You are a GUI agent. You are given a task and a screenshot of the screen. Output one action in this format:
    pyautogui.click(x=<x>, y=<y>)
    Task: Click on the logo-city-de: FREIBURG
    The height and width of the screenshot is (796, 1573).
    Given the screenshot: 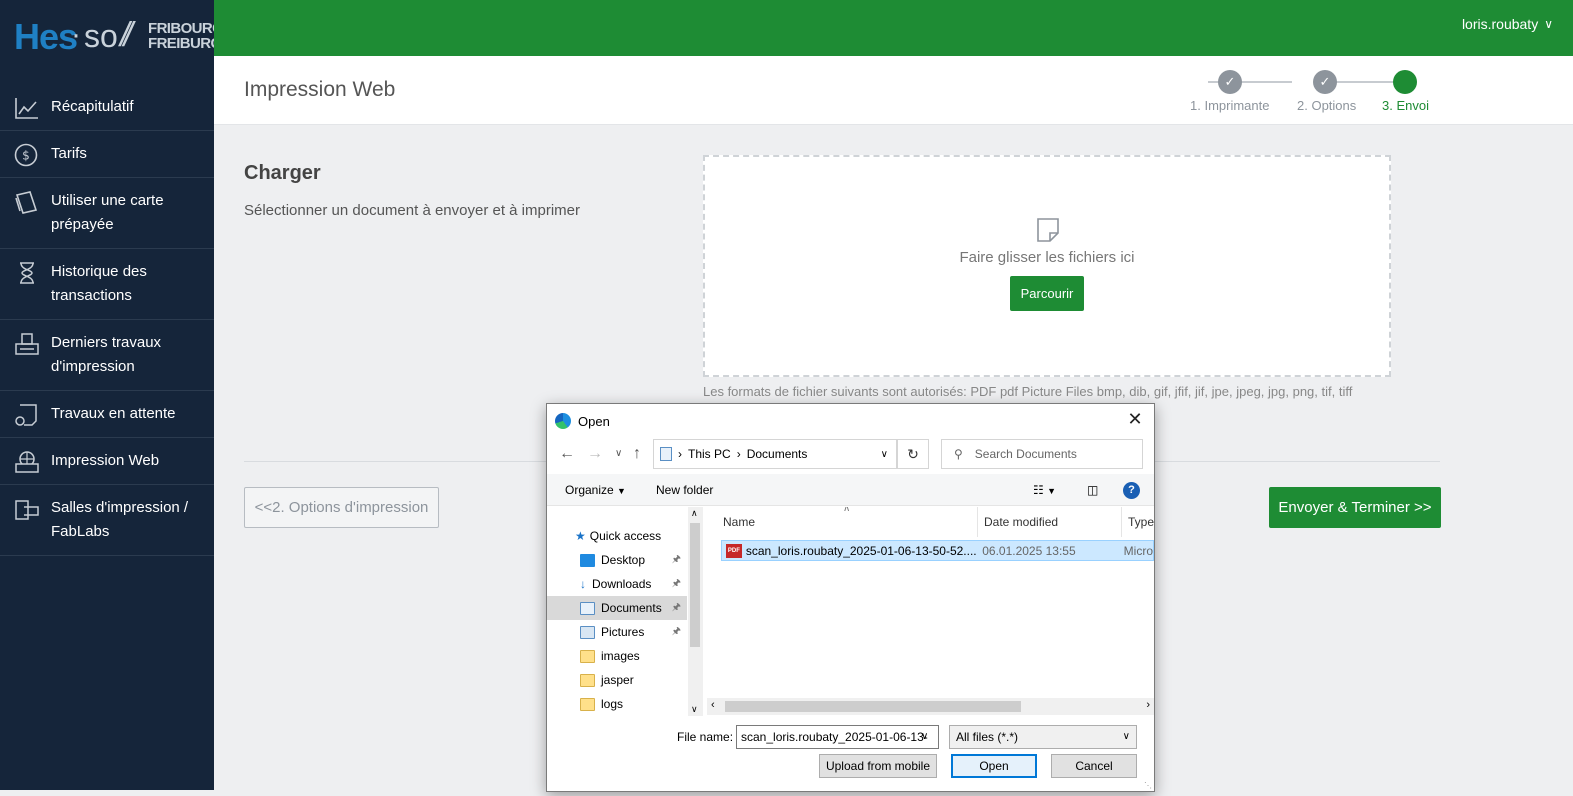 What is the action you would take?
    pyautogui.click(x=185, y=43)
    